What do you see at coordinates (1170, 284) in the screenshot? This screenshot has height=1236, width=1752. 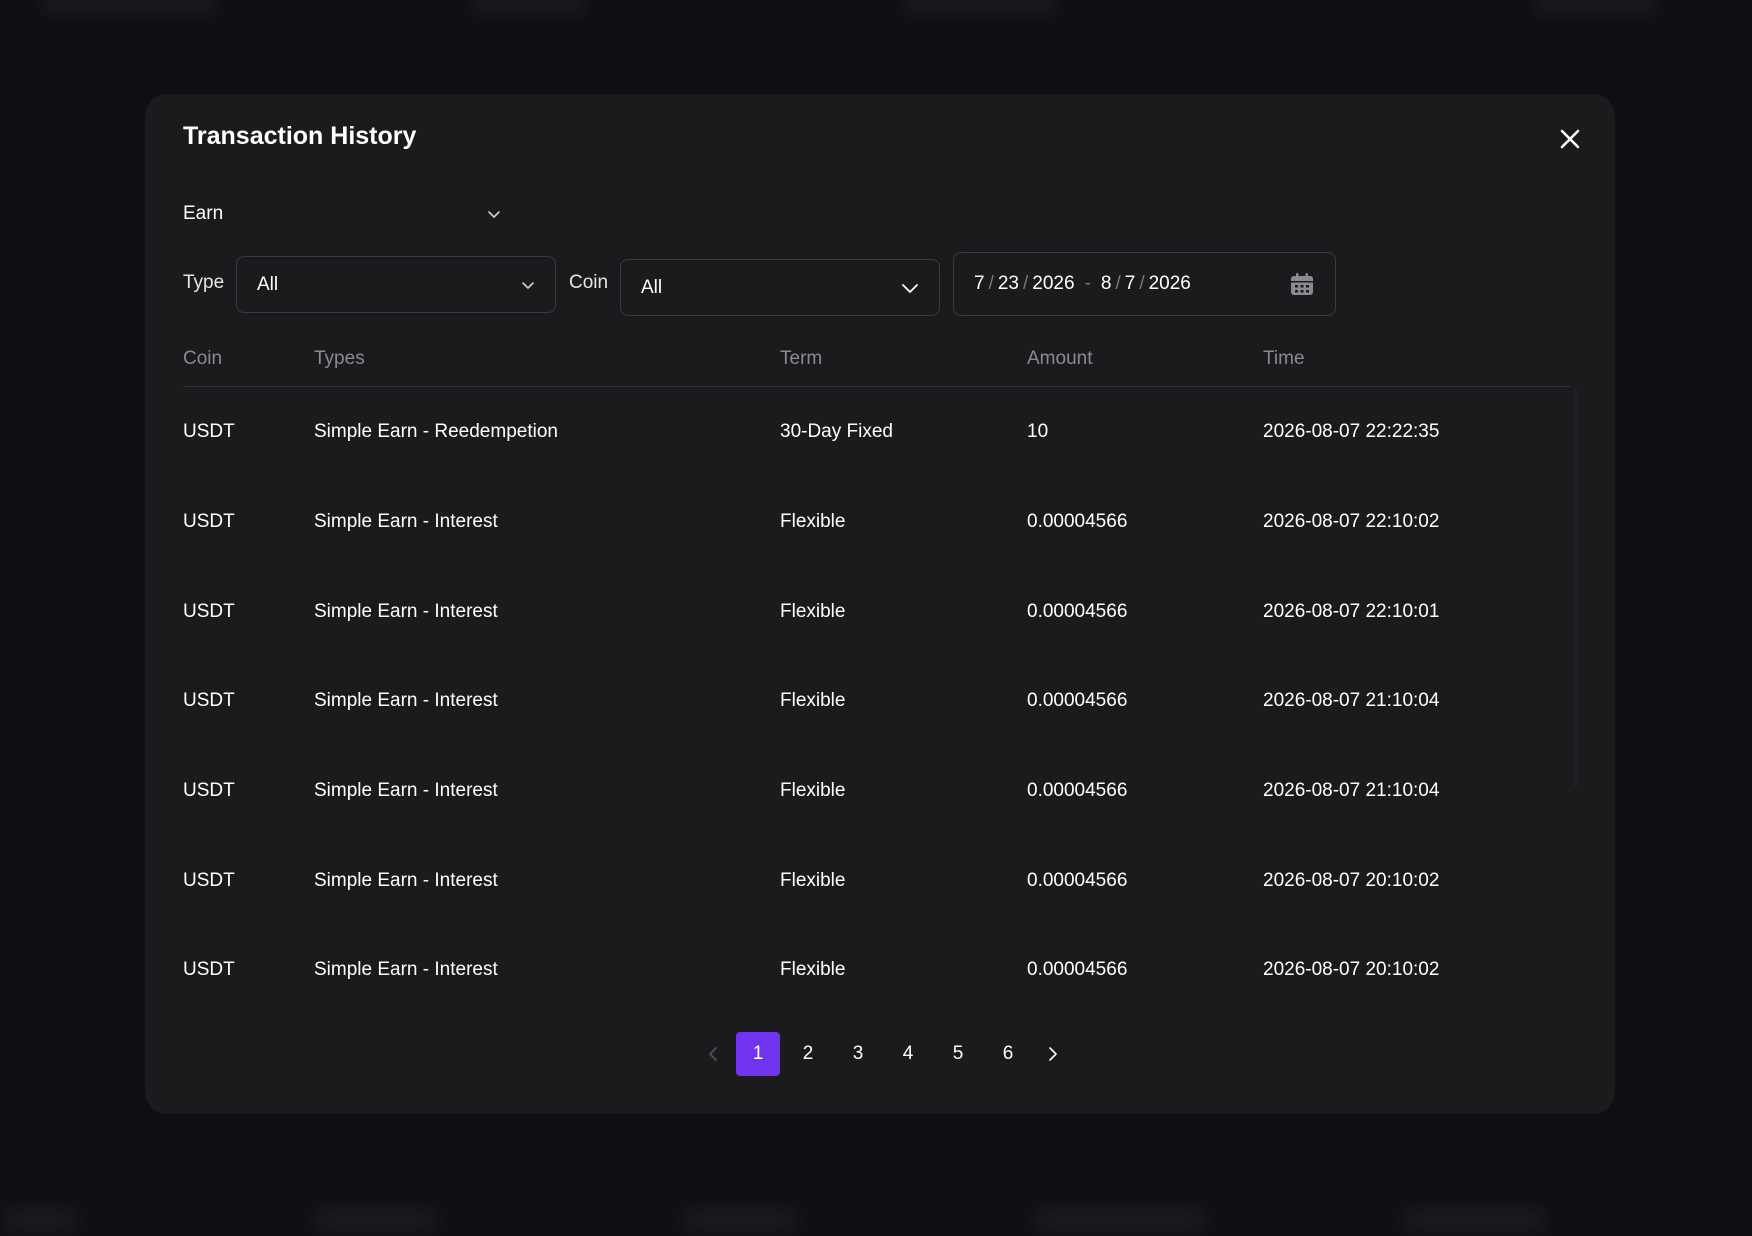 I see `end-year: 2026` at bounding box center [1170, 284].